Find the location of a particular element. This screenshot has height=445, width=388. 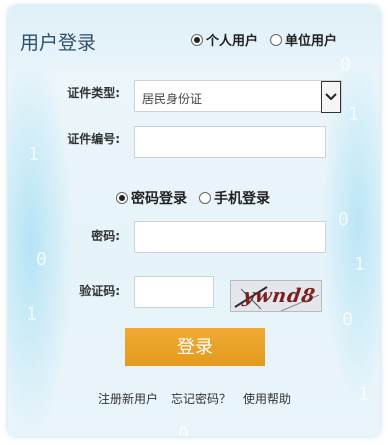

captcha-text: ywnd8 is located at coordinates (279, 296).